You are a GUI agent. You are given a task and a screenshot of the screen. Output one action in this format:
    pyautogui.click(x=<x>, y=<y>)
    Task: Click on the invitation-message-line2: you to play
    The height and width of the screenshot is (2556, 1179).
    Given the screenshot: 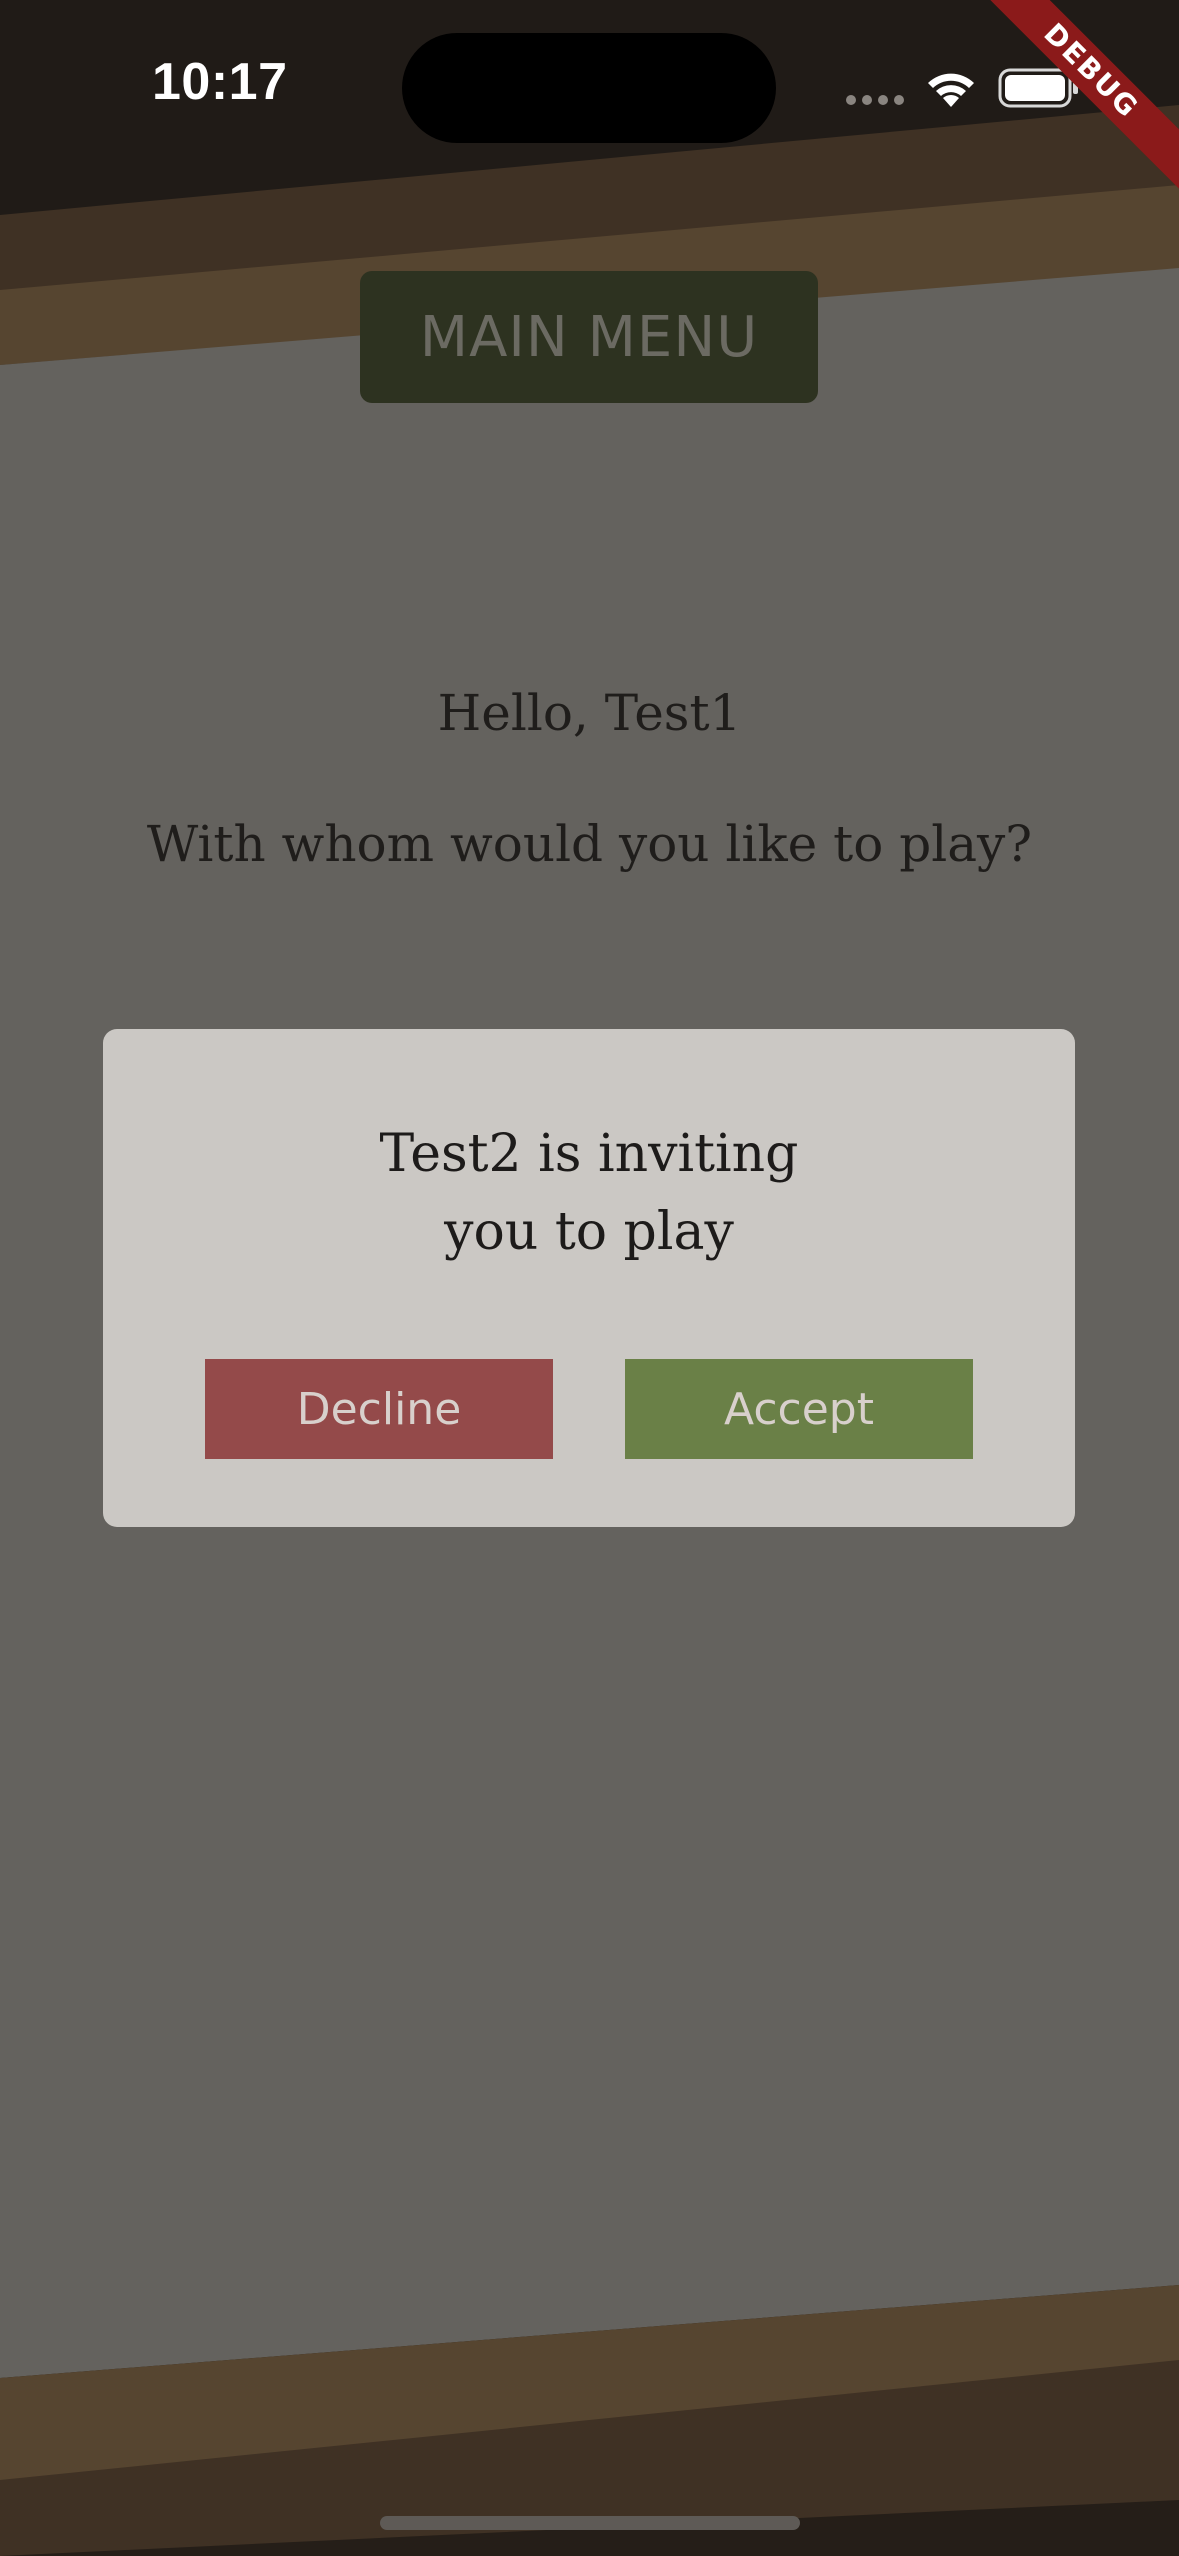 What is the action you would take?
    pyautogui.click(x=589, y=1232)
    